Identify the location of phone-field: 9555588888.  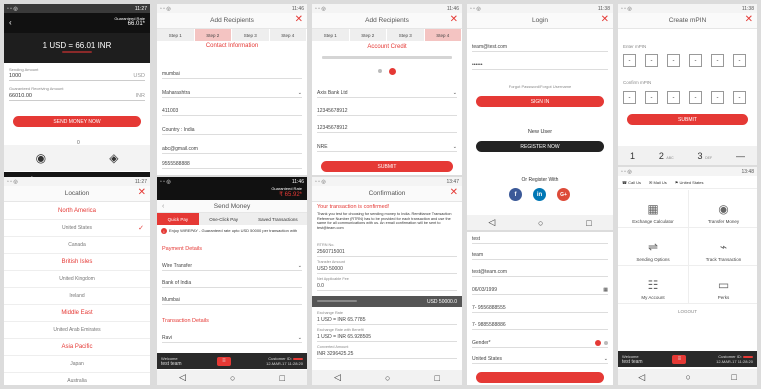
(232, 165).